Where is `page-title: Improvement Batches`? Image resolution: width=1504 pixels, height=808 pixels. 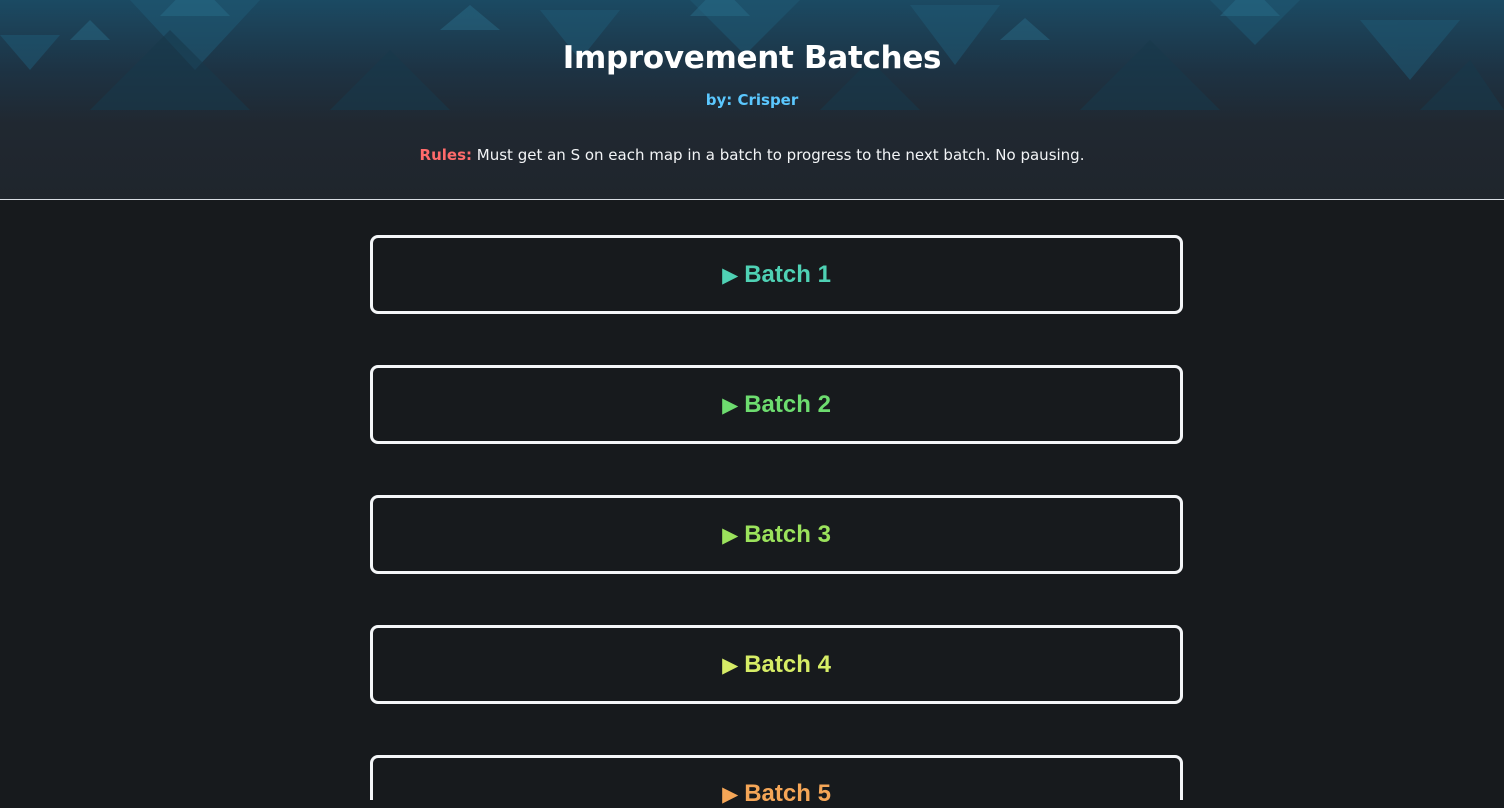 page-title: Improvement Batches is located at coordinates (752, 58).